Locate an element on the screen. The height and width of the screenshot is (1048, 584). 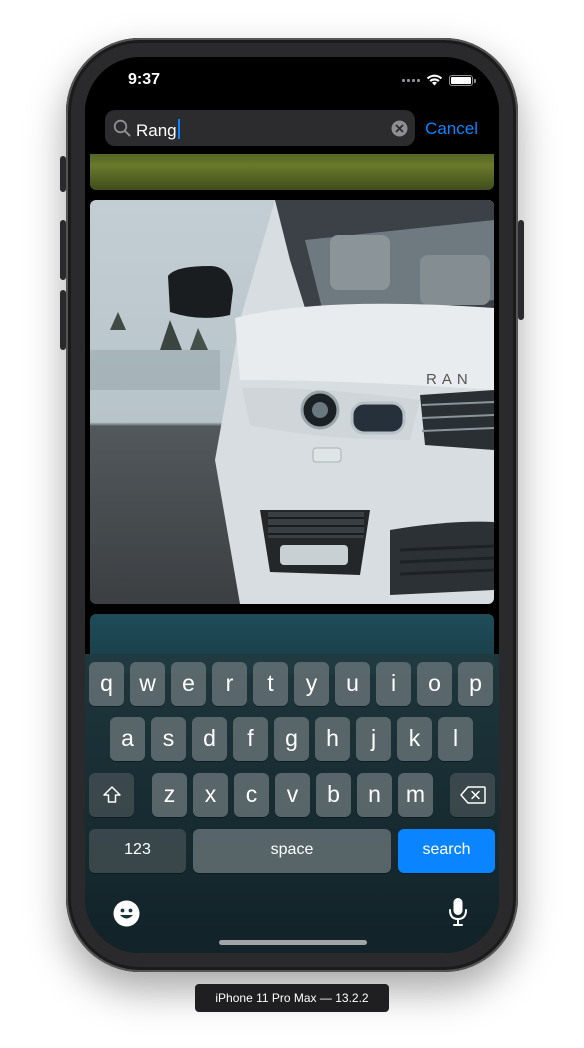
cancel-button: Cancel is located at coordinates (451, 129).